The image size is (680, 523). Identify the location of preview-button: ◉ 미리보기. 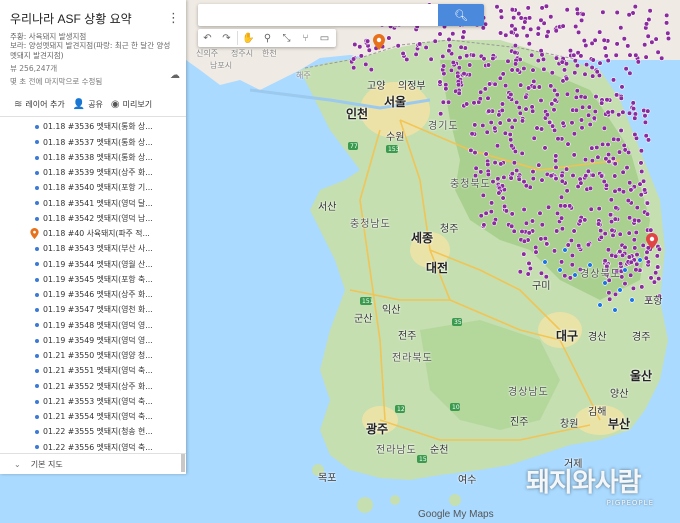
(131, 104).